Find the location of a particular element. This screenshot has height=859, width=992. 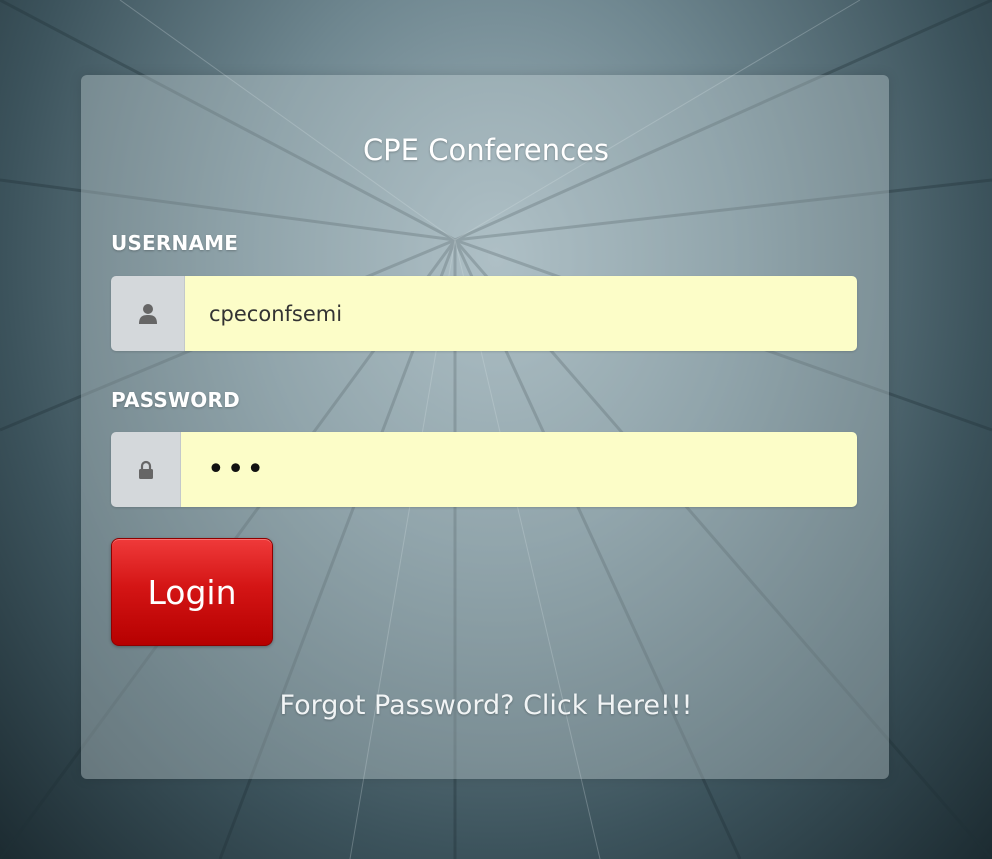

username-input is located at coordinates (521, 313).